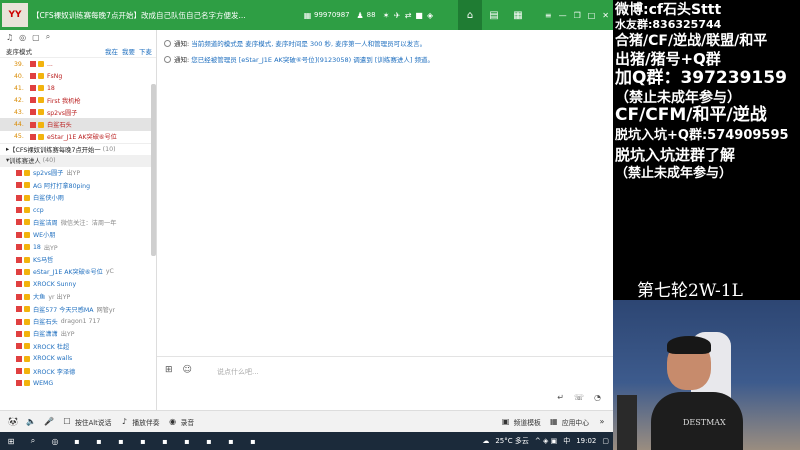  What do you see at coordinates (78, 76) in the screenshot?
I see `queue-item: 40. FsNg` at bounding box center [78, 76].